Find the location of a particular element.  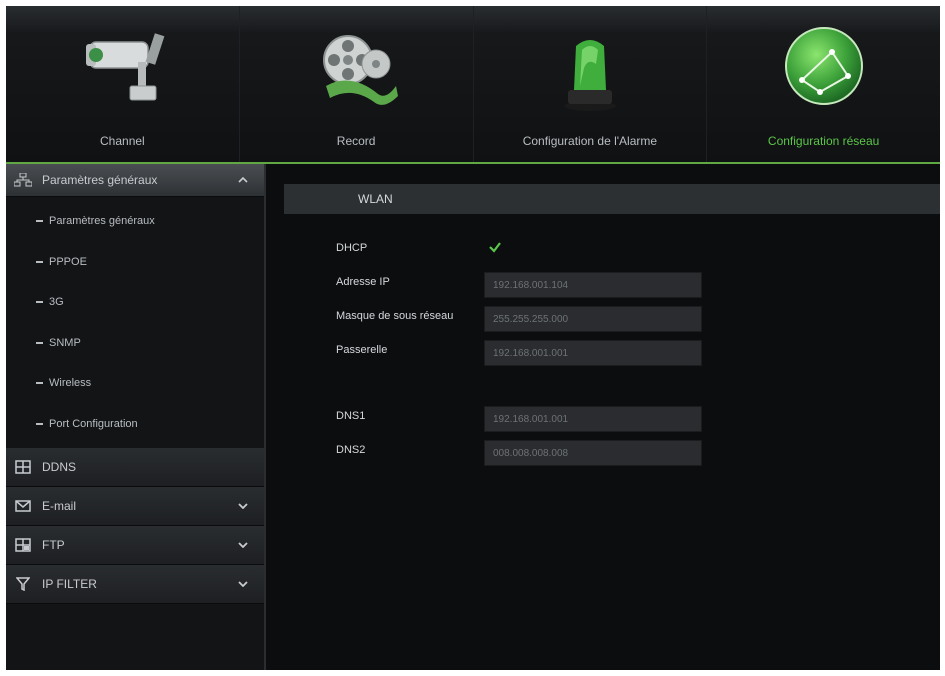

sidebar-item-label: 3G is located at coordinates (56, 302).